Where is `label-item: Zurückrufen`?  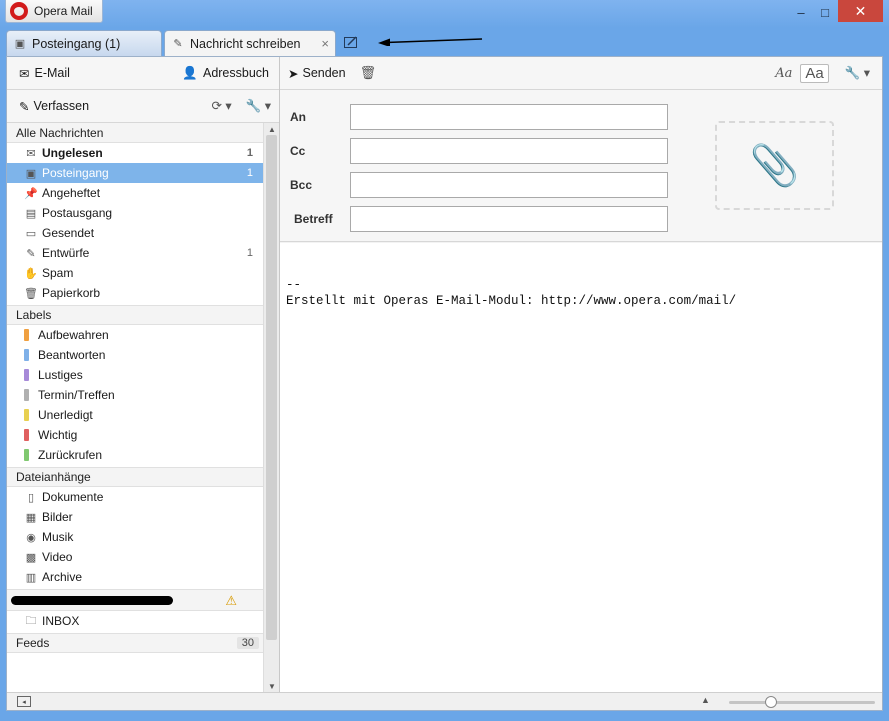 label-item: Zurückrufen is located at coordinates (135, 455).